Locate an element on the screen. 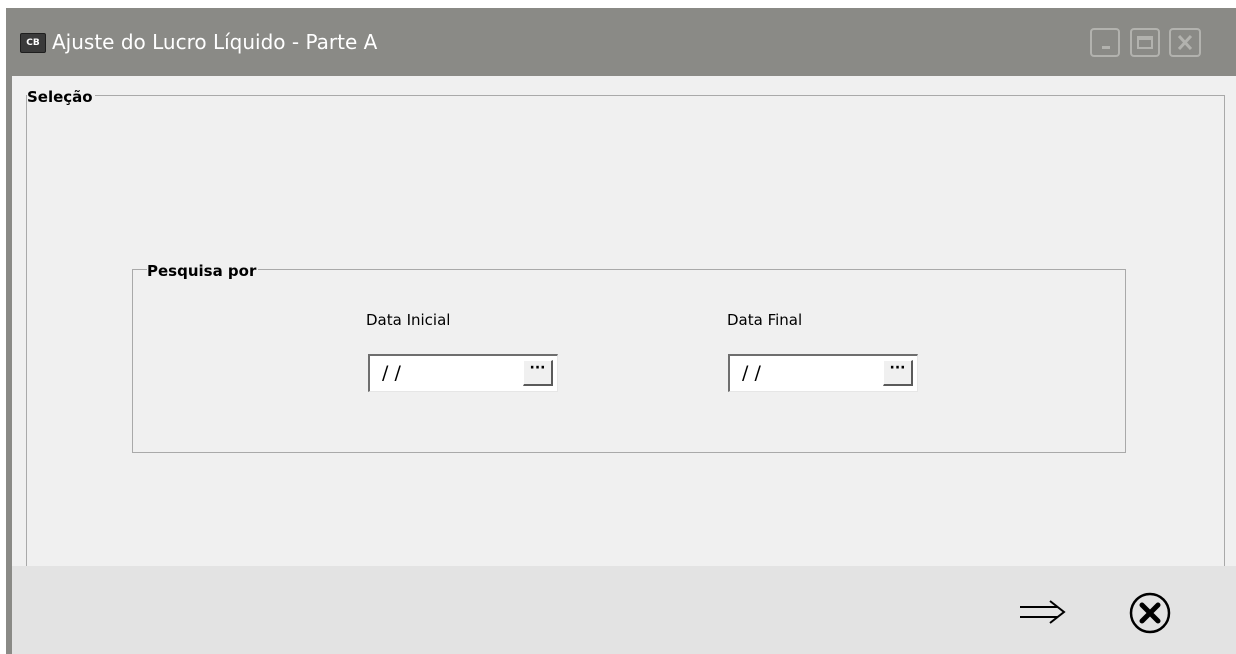 The height and width of the screenshot is (654, 1236). start-date-field: ··· is located at coordinates (463, 373).